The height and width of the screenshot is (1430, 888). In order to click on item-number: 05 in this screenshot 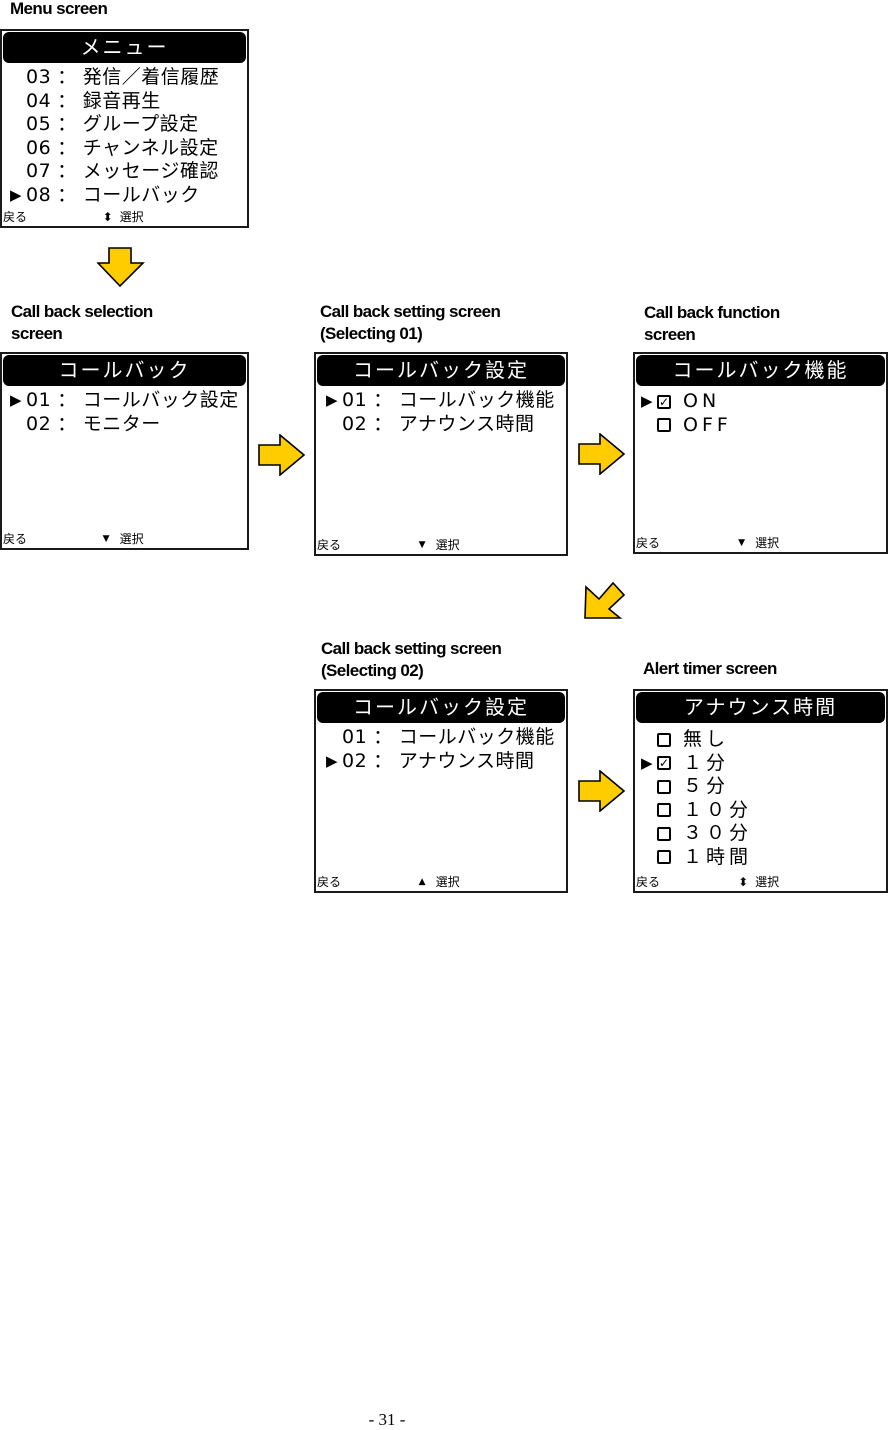, I will do `click(39, 124)`.